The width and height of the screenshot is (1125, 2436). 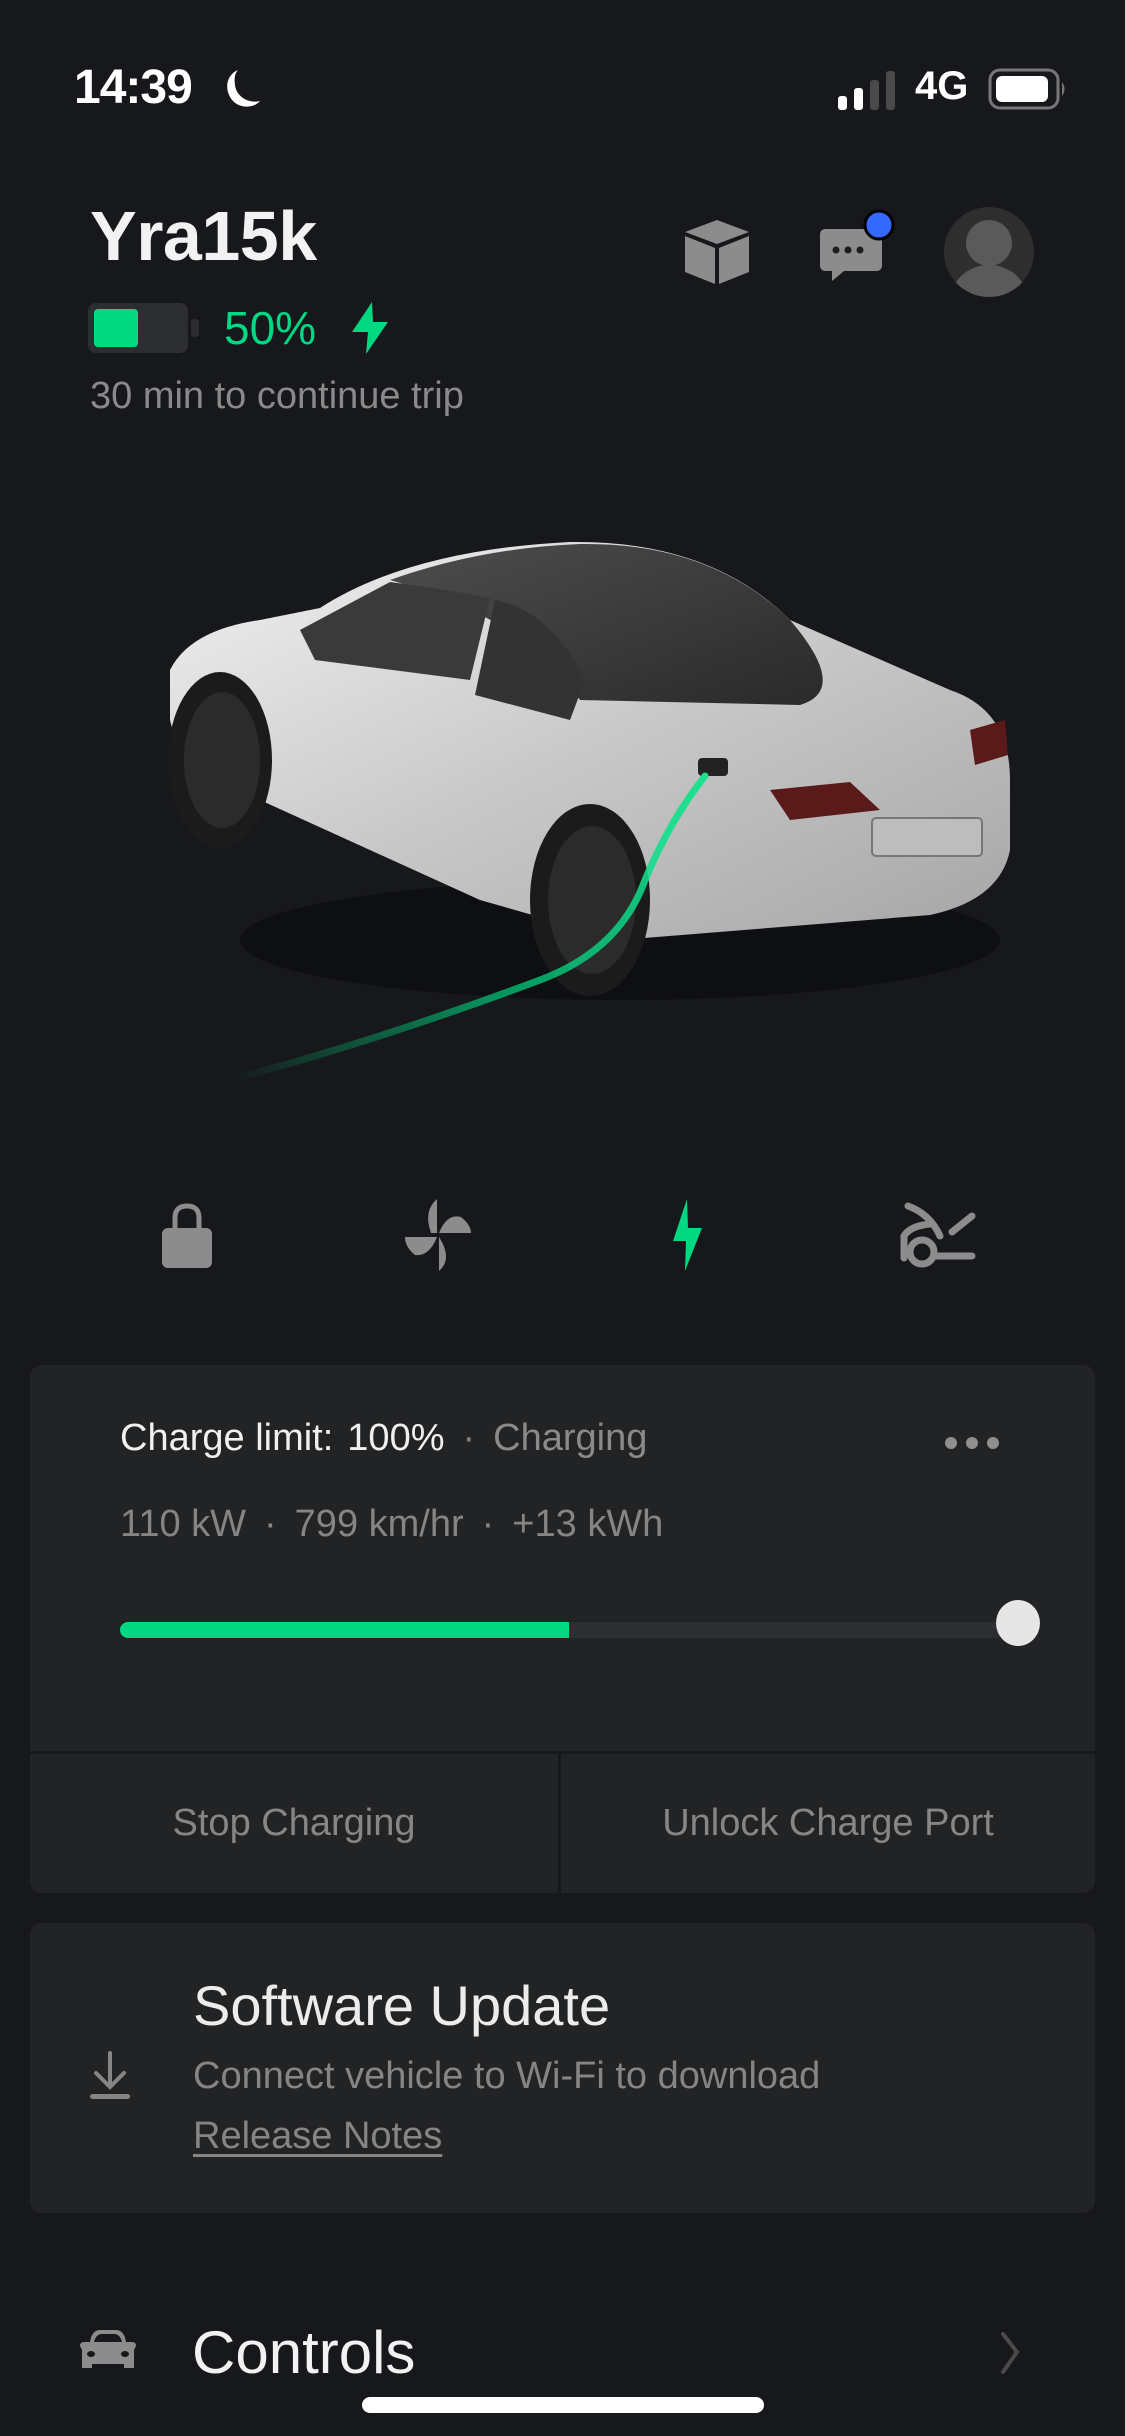 What do you see at coordinates (563, 2405) in the screenshot?
I see `home-indicator` at bounding box center [563, 2405].